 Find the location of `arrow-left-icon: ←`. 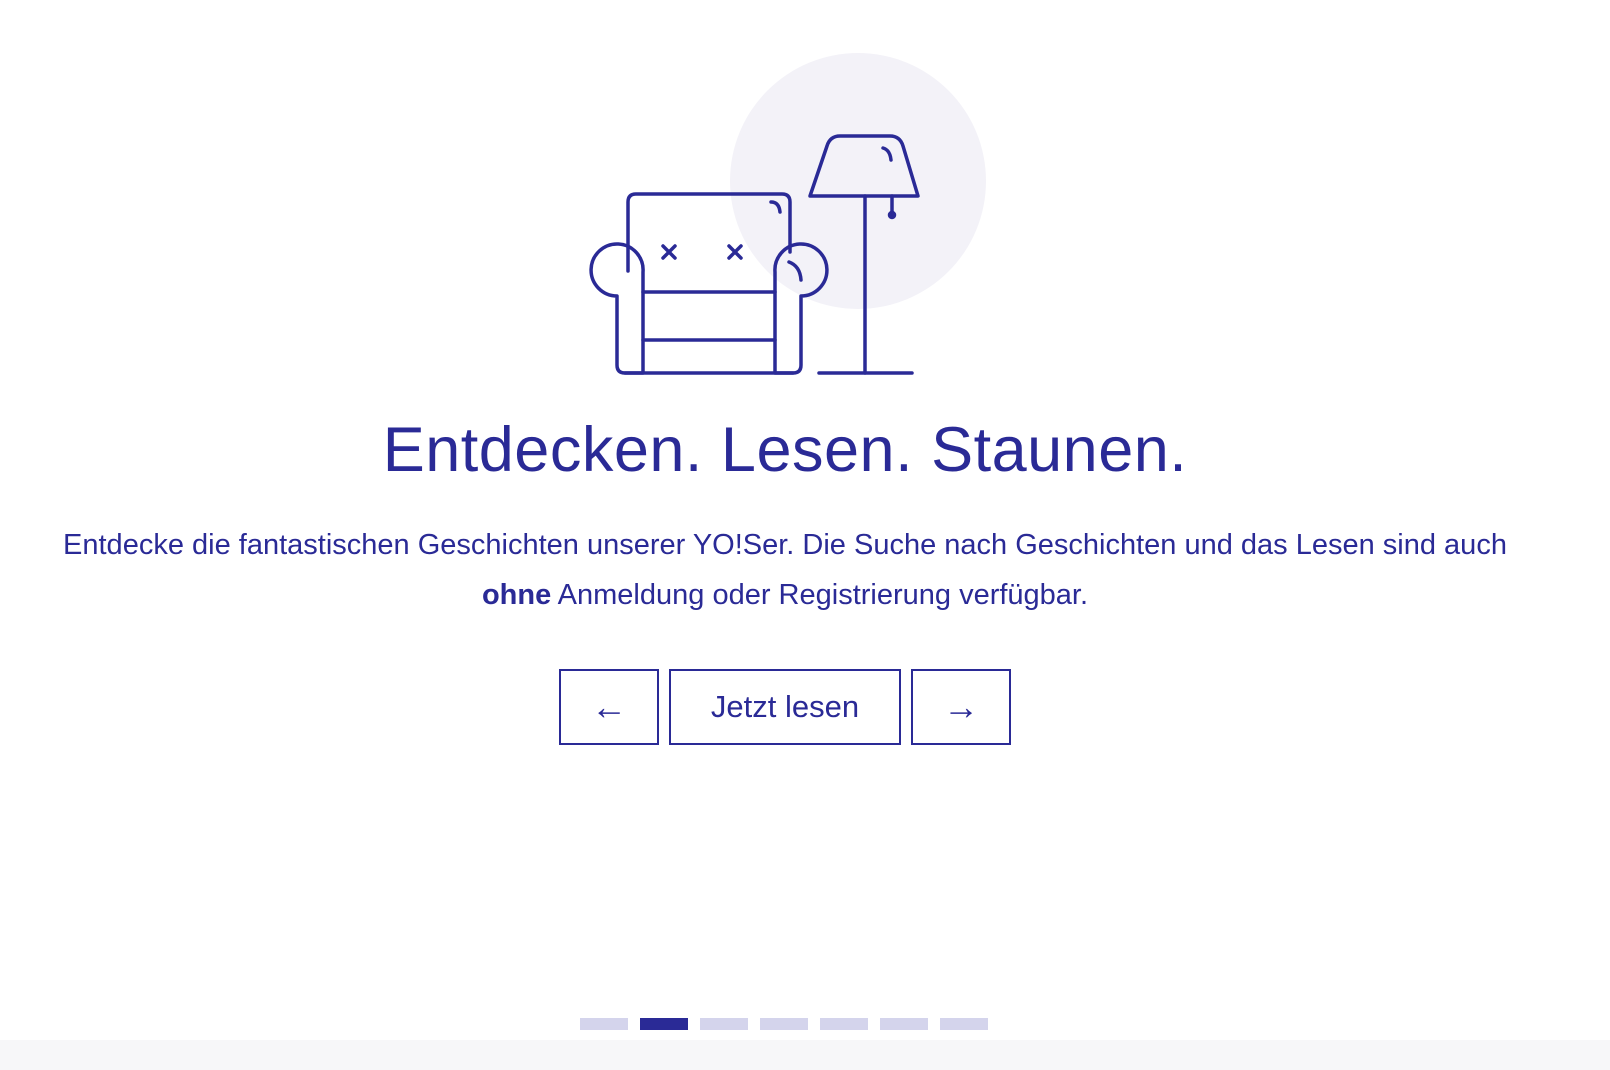

arrow-left-icon: ← is located at coordinates (609, 706).